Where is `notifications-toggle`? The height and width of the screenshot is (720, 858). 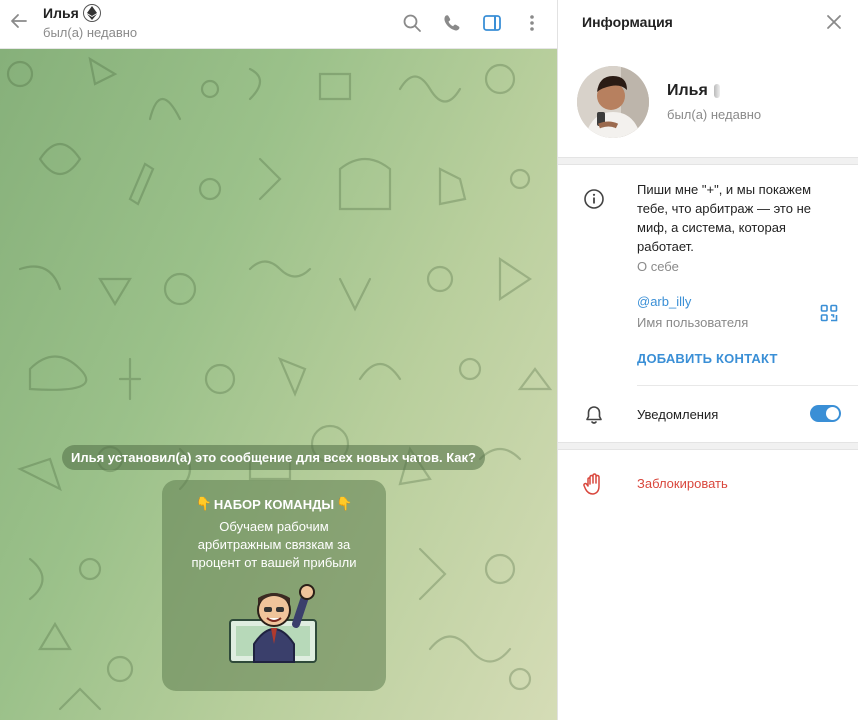
notifications-toggle is located at coordinates (825, 413).